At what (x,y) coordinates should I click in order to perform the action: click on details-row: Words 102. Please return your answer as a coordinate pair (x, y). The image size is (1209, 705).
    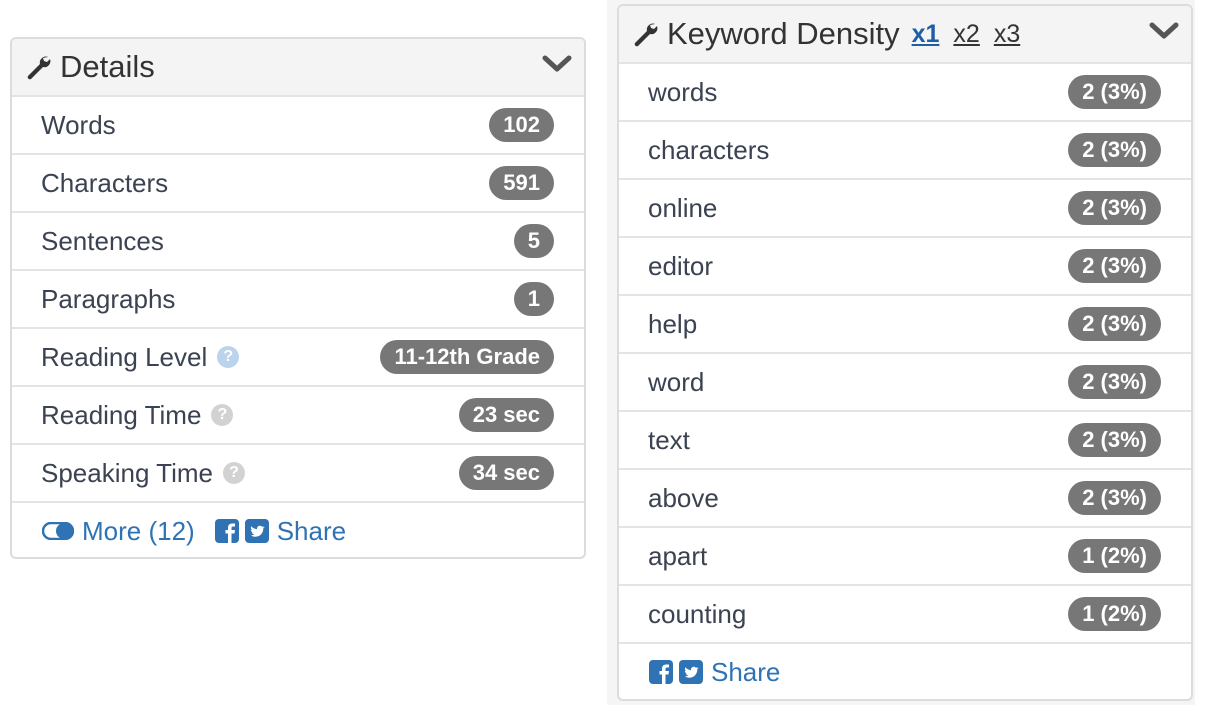
    Looking at the image, I should click on (298, 124).